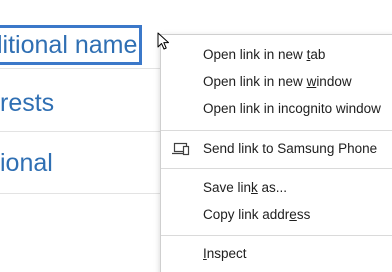  What do you see at coordinates (163, 41) in the screenshot?
I see `mouse-pointer-icon` at bounding box center [163, 41].